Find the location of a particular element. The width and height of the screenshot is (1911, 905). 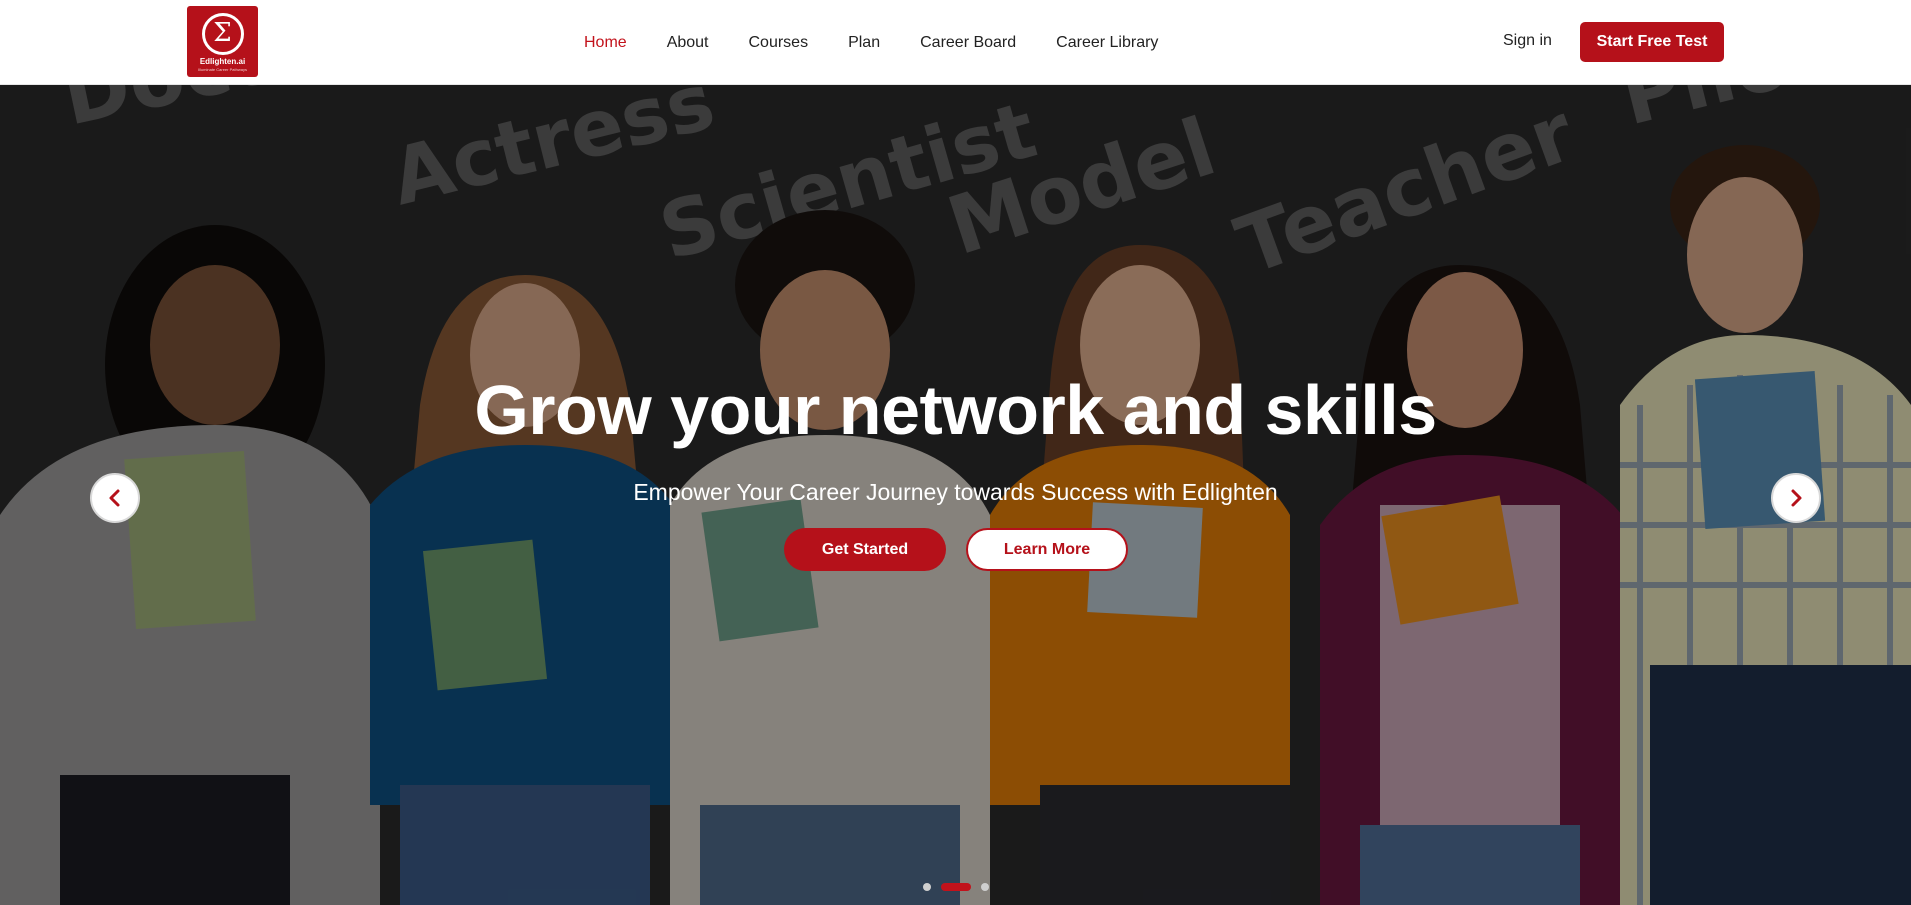

nav-item-home: Home is located at coordinates (605, 43).